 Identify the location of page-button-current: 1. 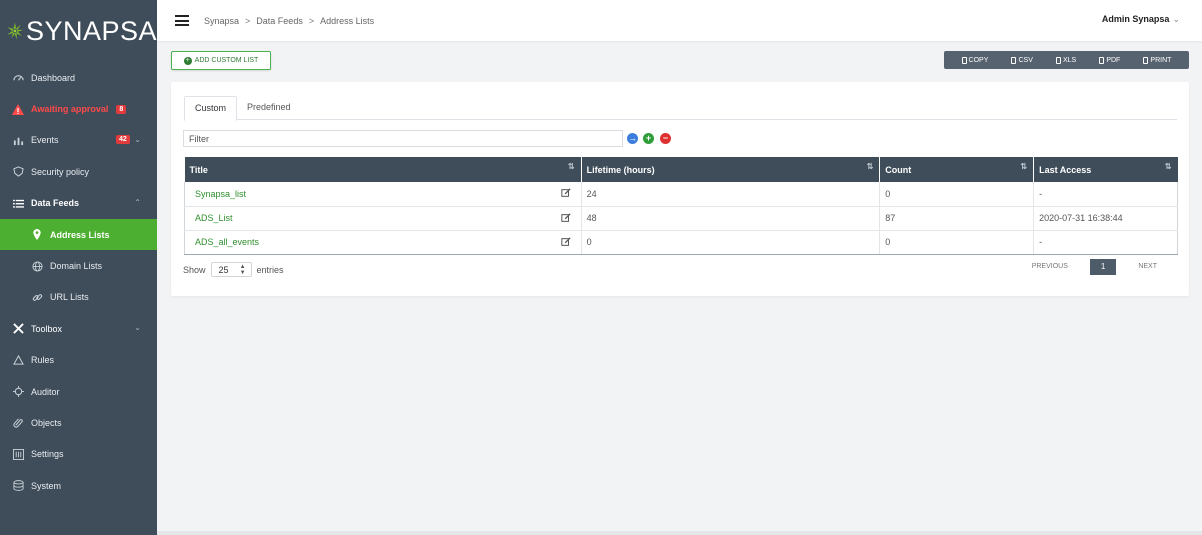
(1103, 267).